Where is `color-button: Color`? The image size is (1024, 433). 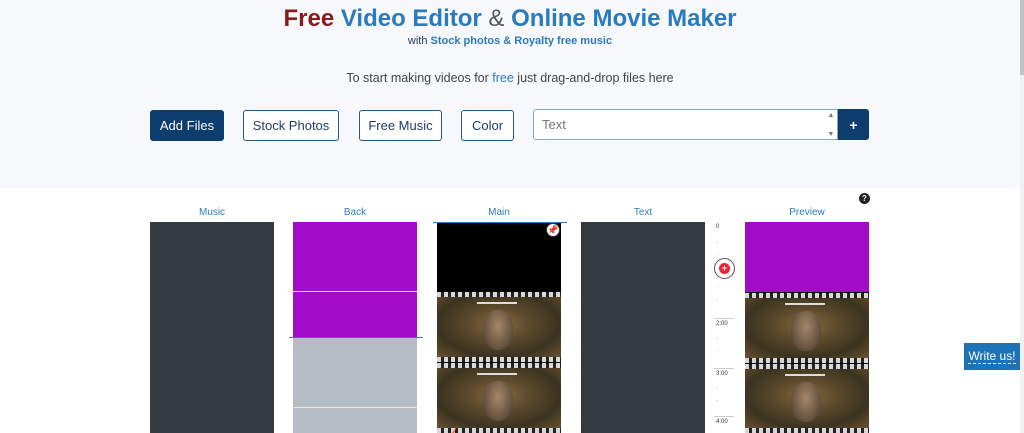
color-button: Color is located at coordinates (487, 125).